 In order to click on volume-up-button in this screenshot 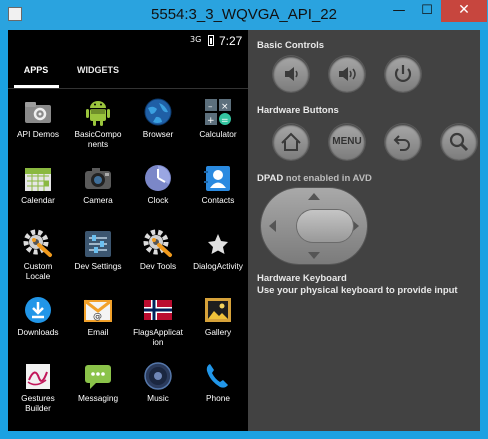, I will do `click(347, 74)`.